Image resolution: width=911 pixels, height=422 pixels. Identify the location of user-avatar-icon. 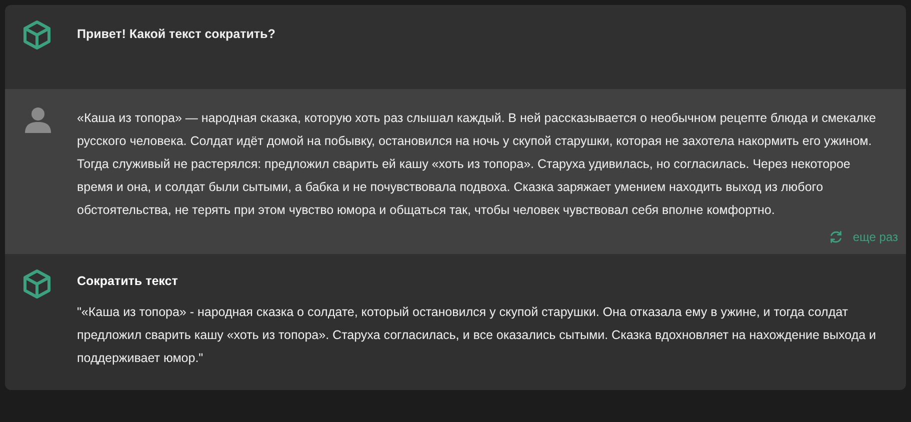
(38, 120).